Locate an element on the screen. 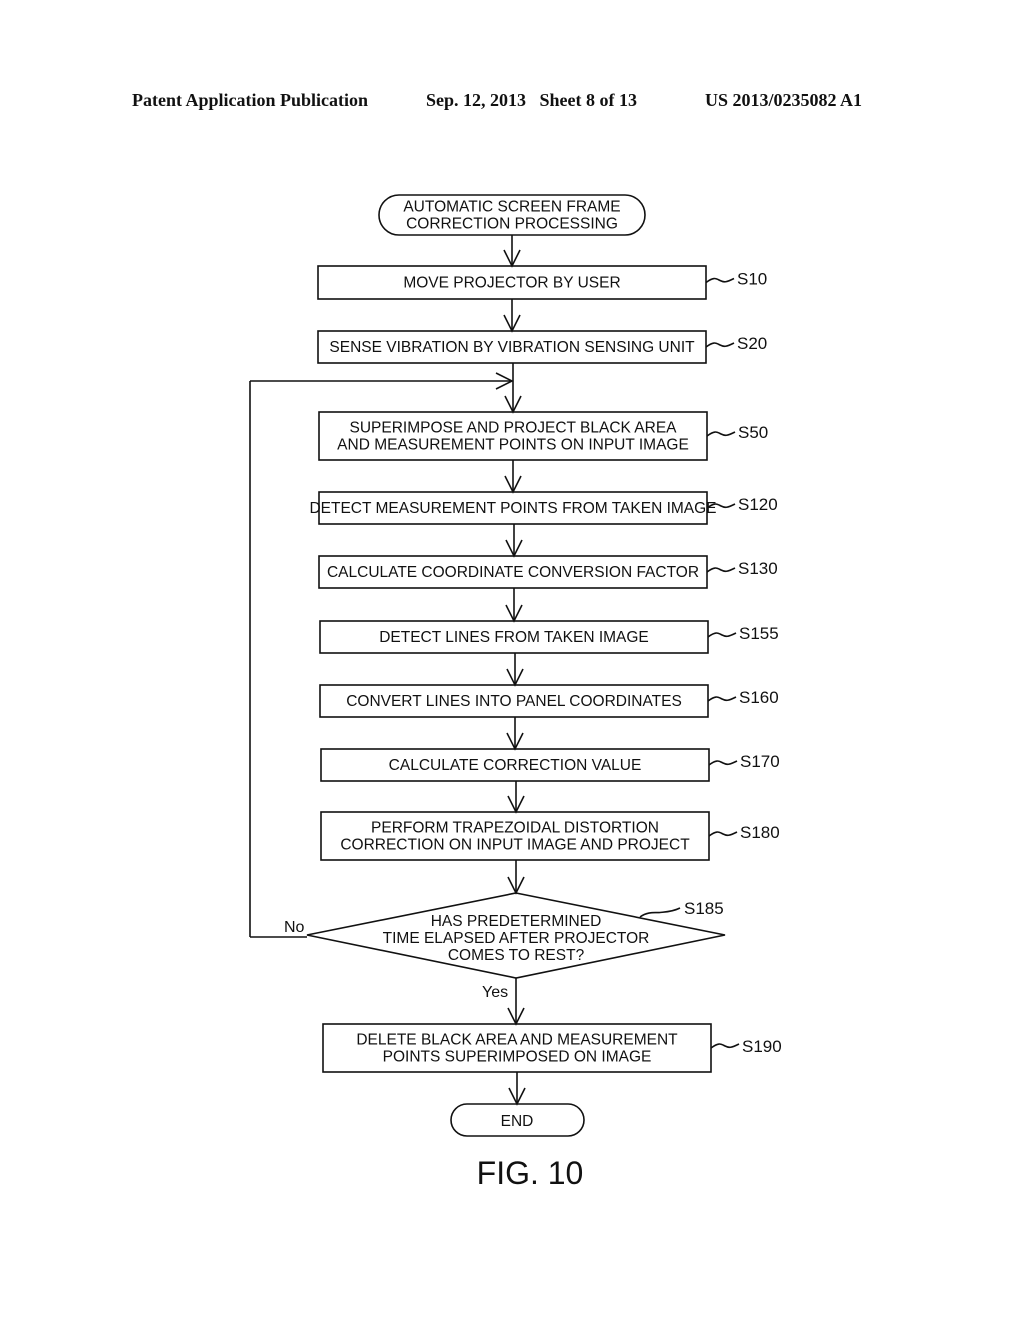 Image resolution: width=1024 pixels, height=1320 pixels. process-step-s160: CONVERT LINES INTO PANEL COORDINATES S160 is located at coordinates (549, 701).